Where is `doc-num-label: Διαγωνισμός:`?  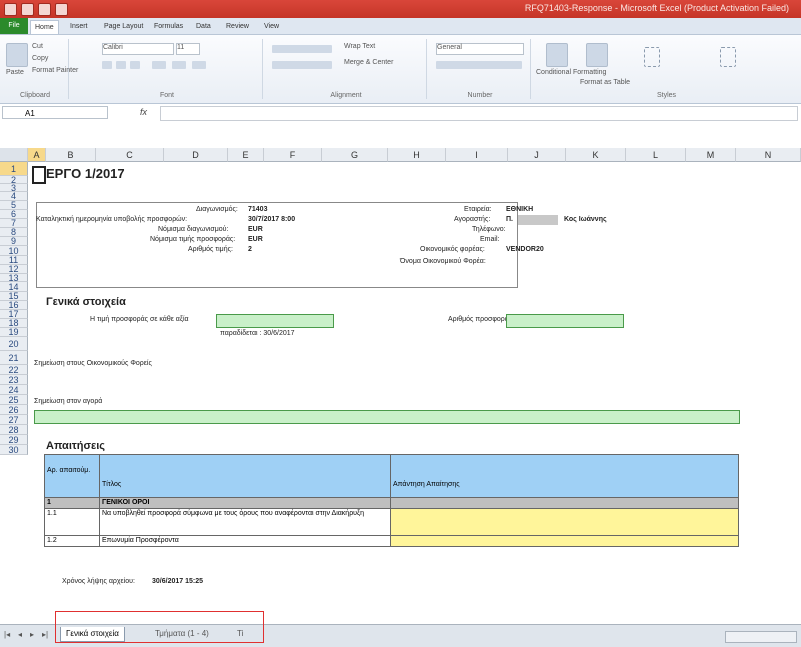
doc-num-label: Διαγωνισμός: is located at coordinates (217, 209).